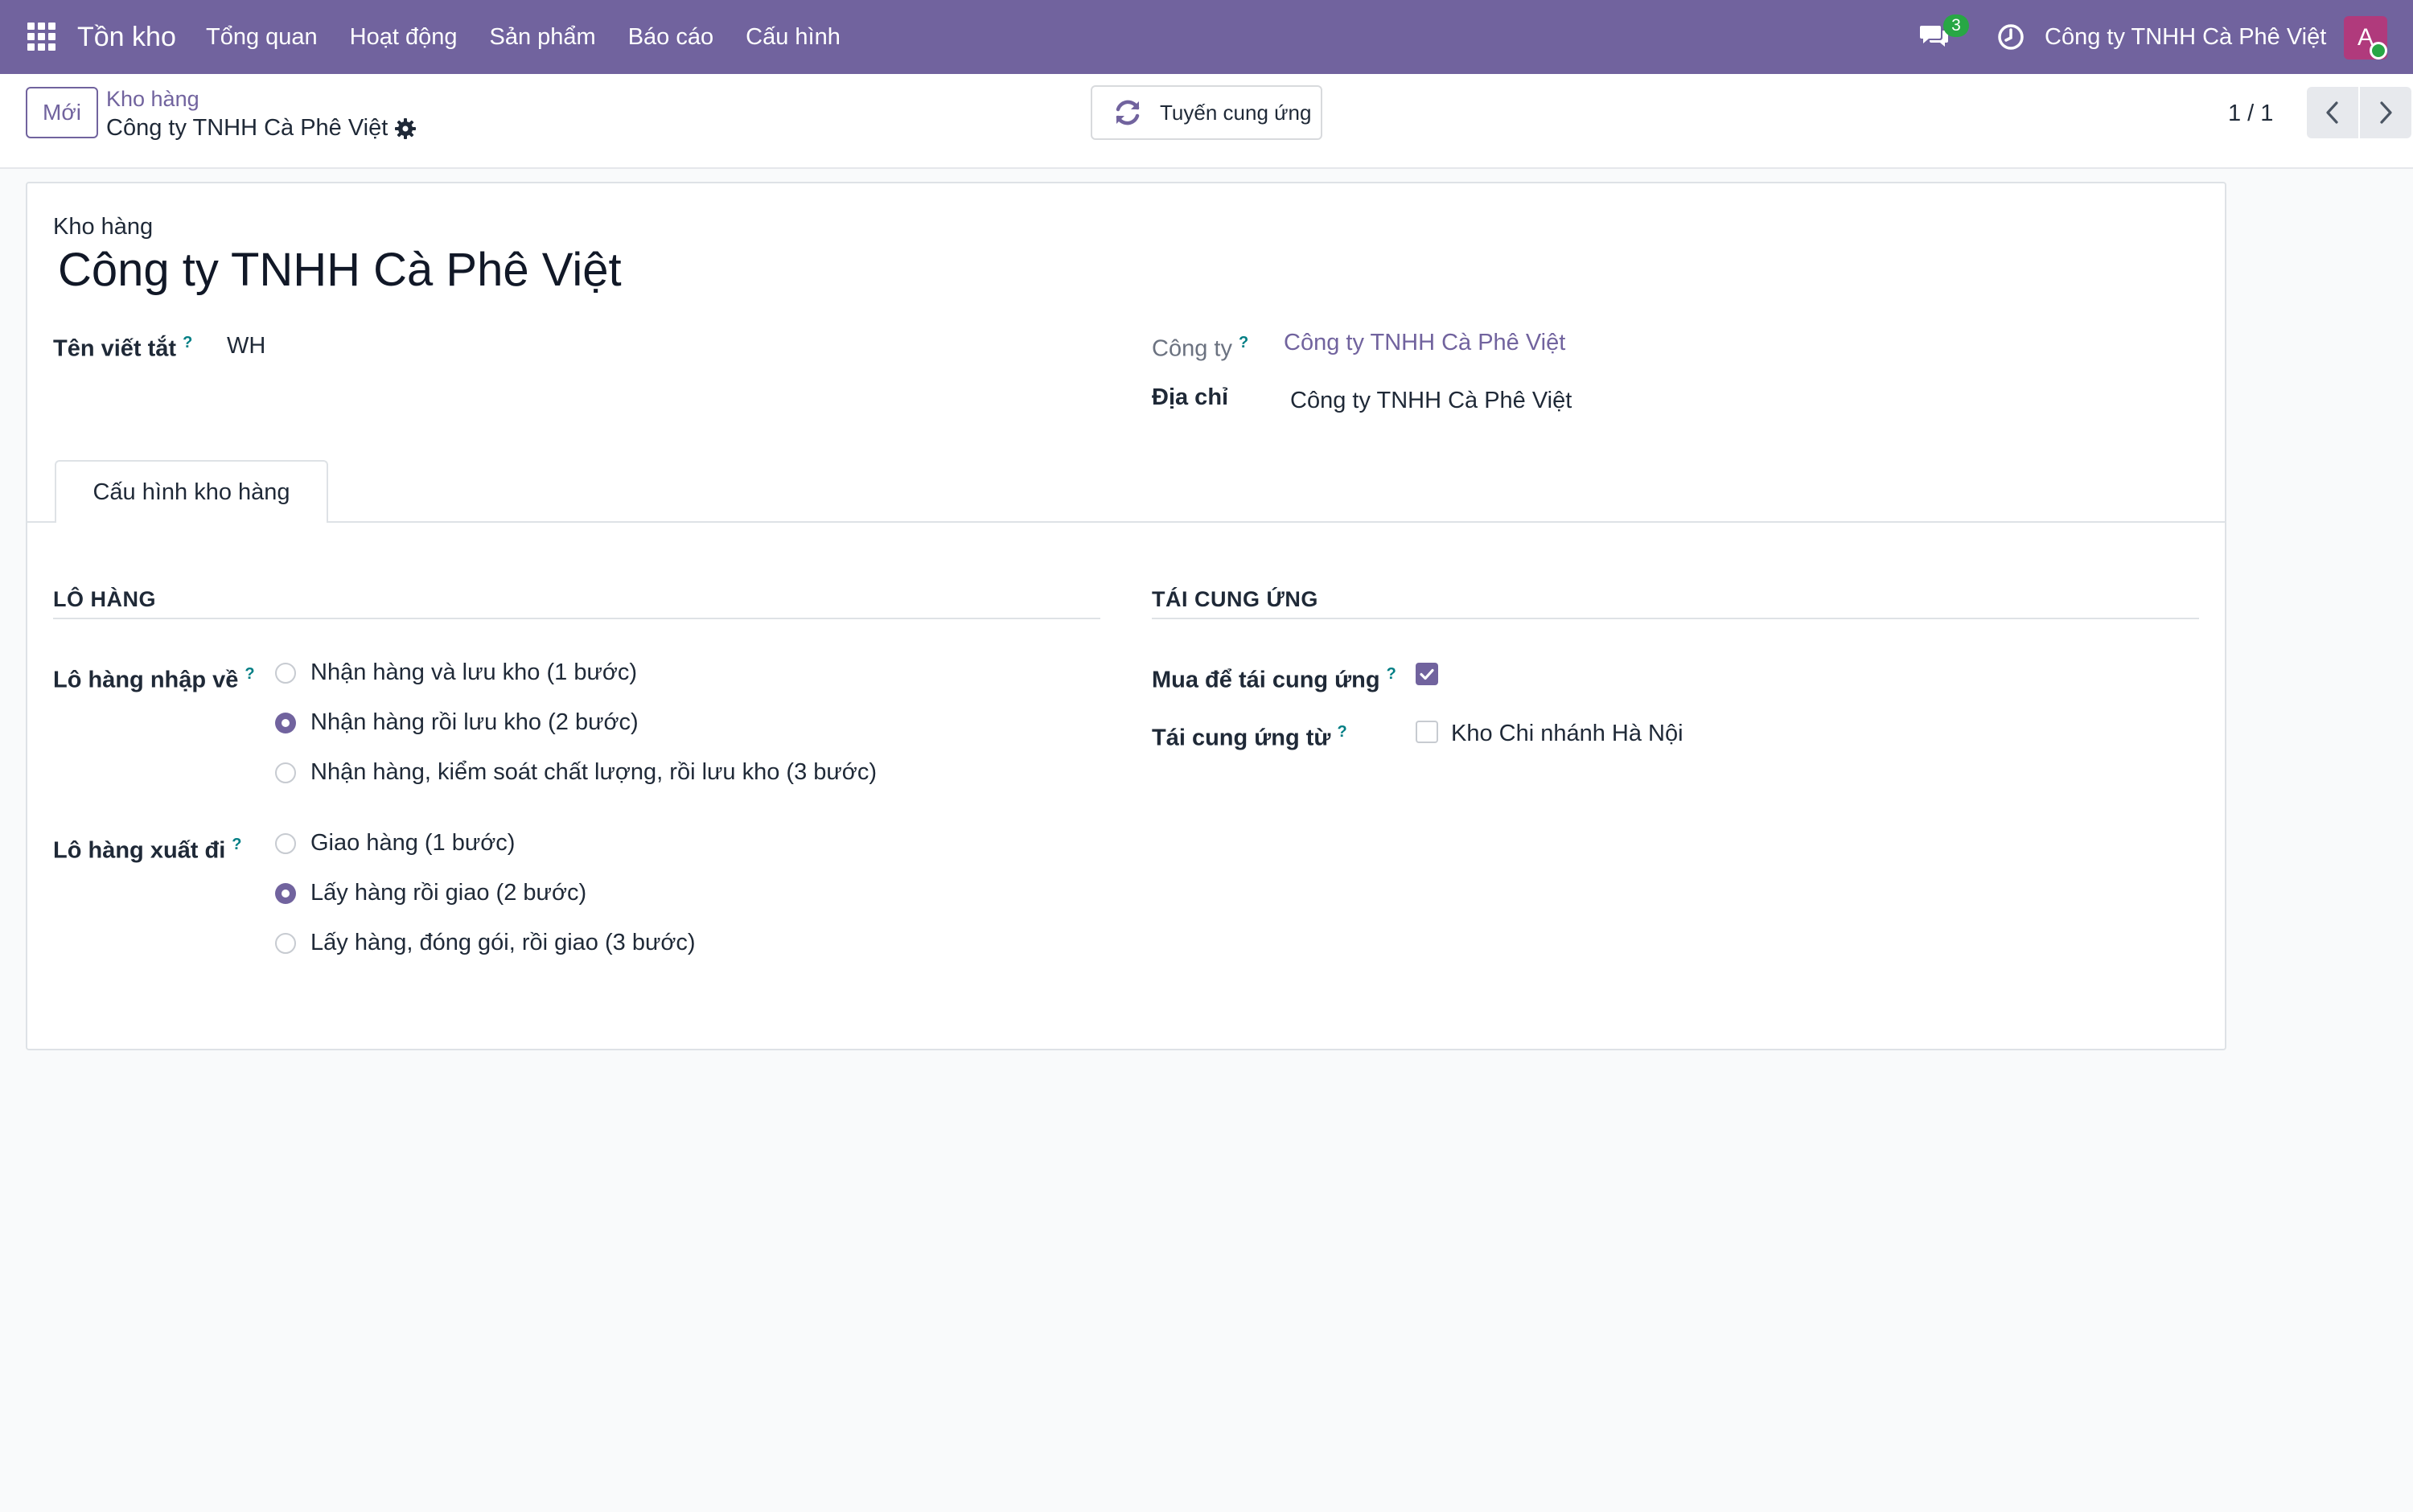  I want to click on online-status-dot, so click(2378, 51).